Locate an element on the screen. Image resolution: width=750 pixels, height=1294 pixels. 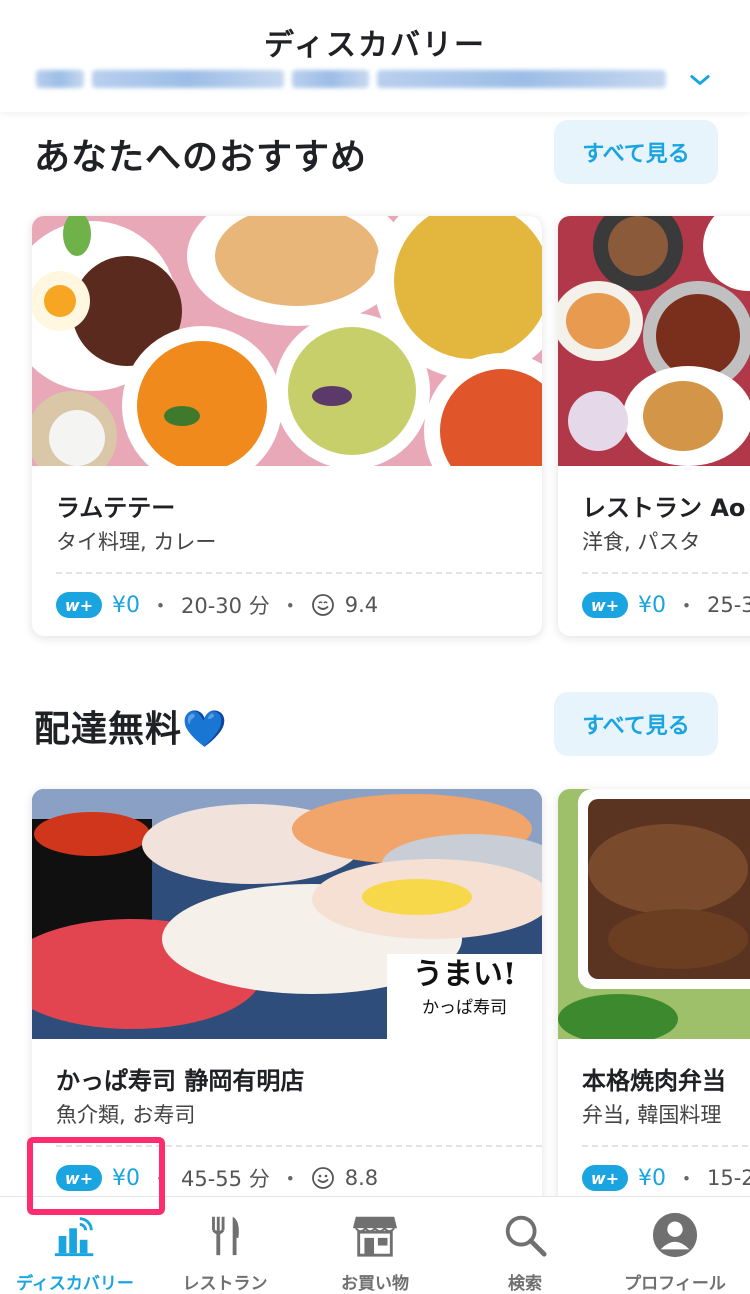
nav-item-profile: プロフィール is located at coordinates (675, 1245).